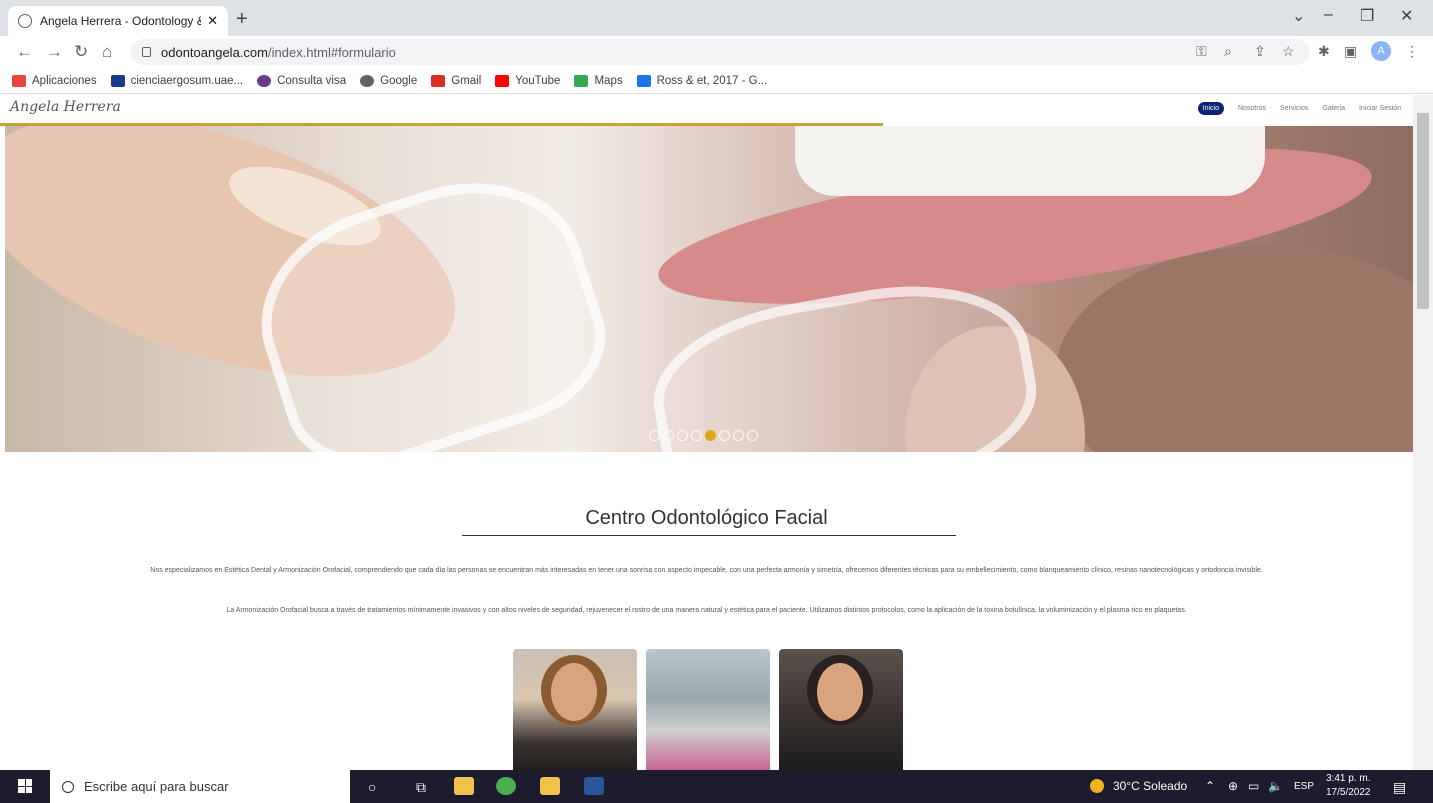 The image size is (1433, 803). What do you see at coordinates (1150, 786) in the screenshot?
I see `weather-text: 30°C Soleado` at bounding box center [1150, 786].